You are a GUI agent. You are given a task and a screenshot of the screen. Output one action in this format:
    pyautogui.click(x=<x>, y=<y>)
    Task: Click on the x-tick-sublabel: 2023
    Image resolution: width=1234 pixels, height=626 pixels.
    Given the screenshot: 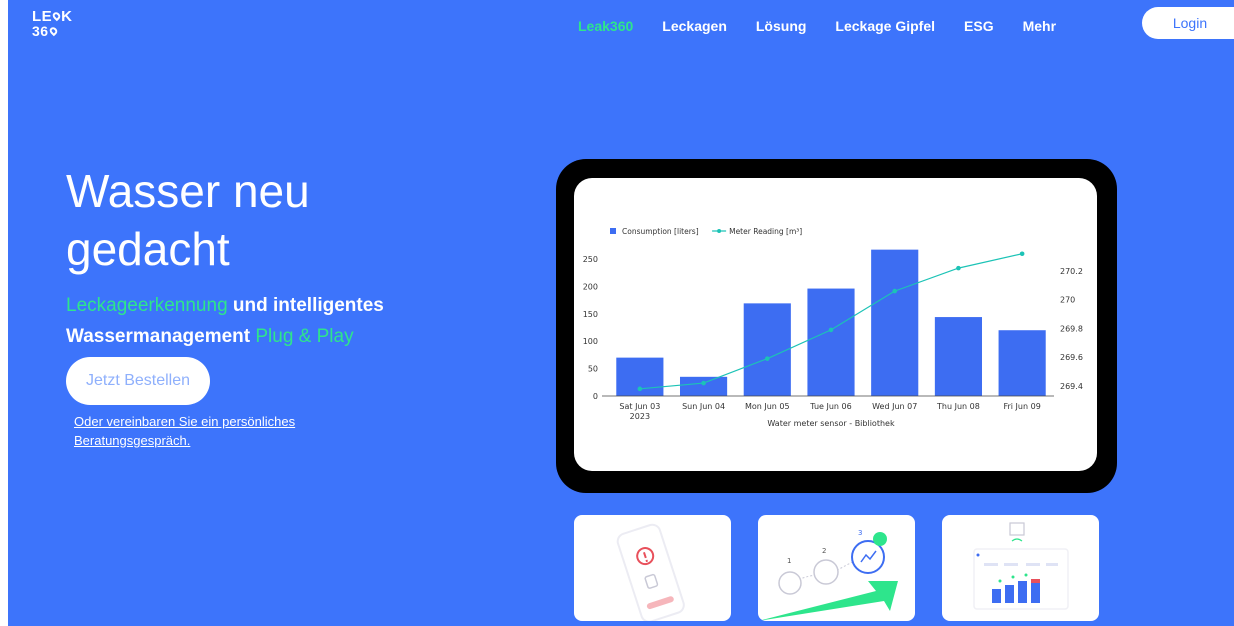 What is the action you would take?
    pyautogui.click(x=640, y=416)
    